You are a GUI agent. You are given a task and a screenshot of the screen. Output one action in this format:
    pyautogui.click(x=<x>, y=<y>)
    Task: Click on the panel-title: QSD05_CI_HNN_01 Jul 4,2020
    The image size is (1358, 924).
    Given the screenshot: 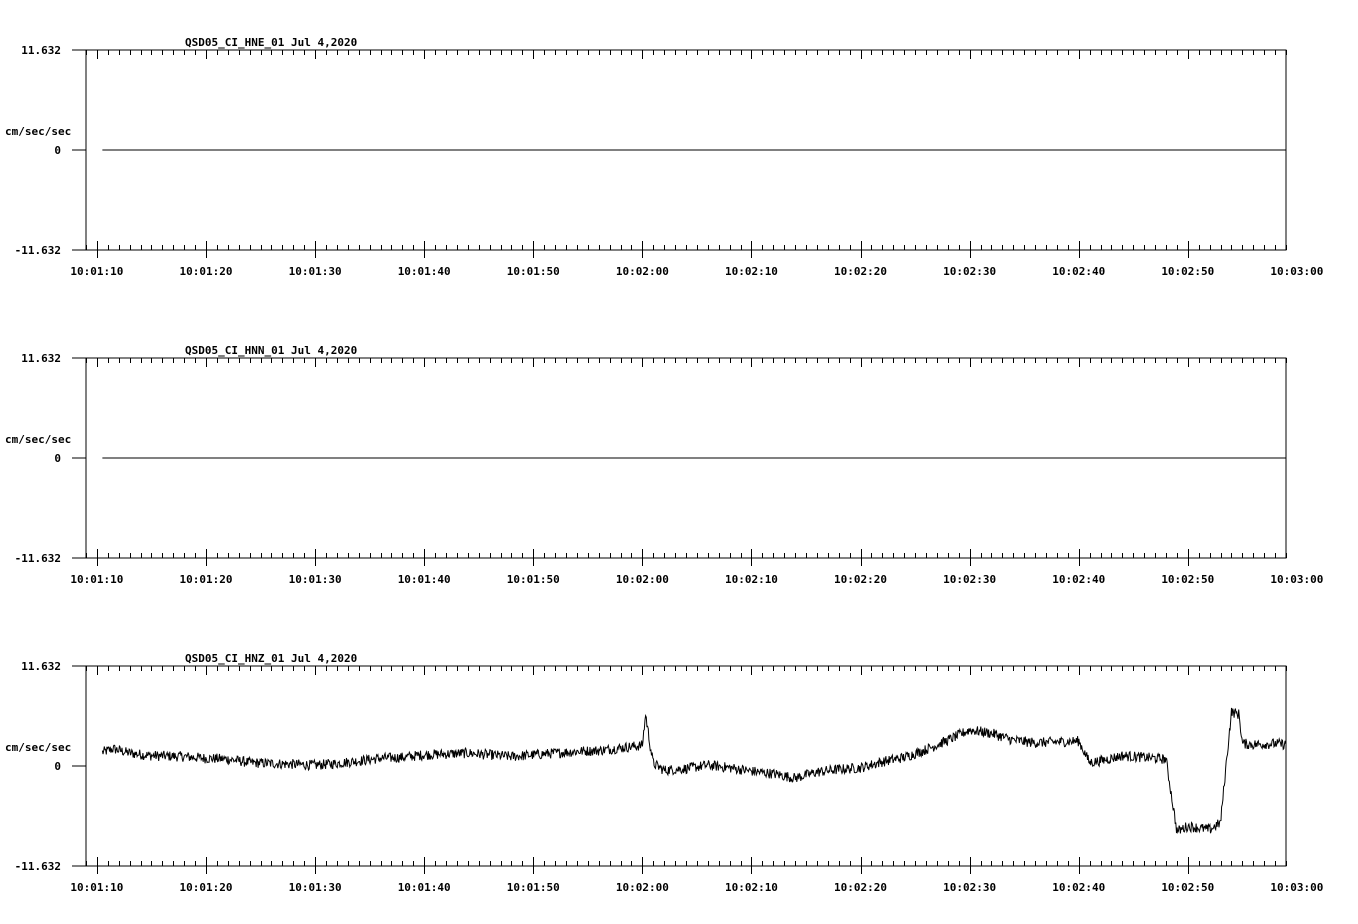 What is the action you would take?
    pyautogui.click(x=271, y=350)
    